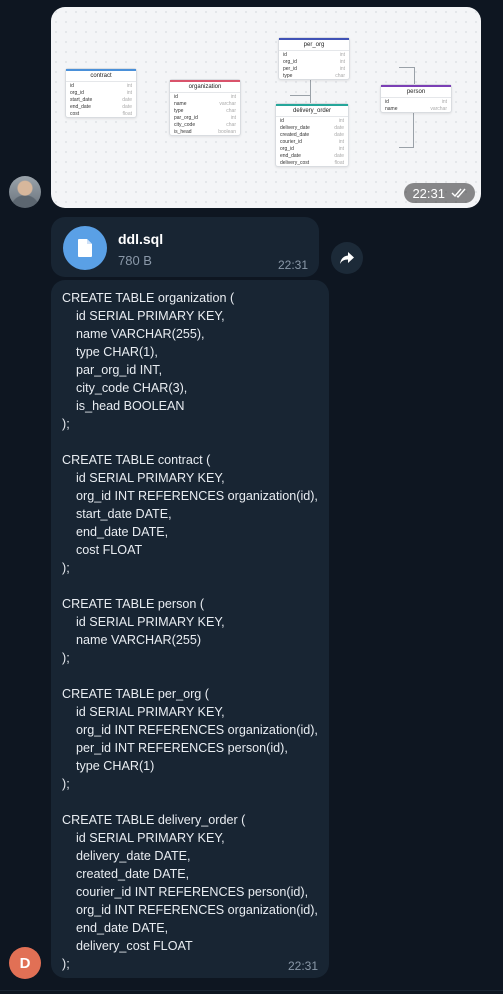 The width and height of the screenshot is (503, 994). I want to click on column-name: start_date, so click(81, 99).